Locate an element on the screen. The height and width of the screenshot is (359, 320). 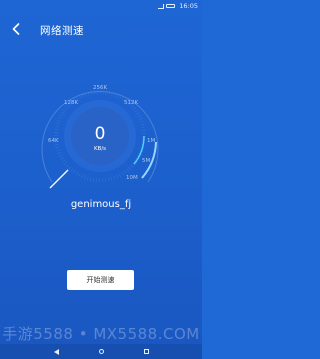
nav-home-icon is located at coordinates (101, 351).